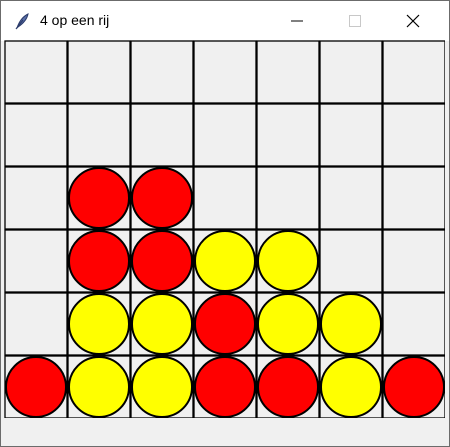 The image size is (450, 447). I want to click on feather-icon, so click(22, 21).